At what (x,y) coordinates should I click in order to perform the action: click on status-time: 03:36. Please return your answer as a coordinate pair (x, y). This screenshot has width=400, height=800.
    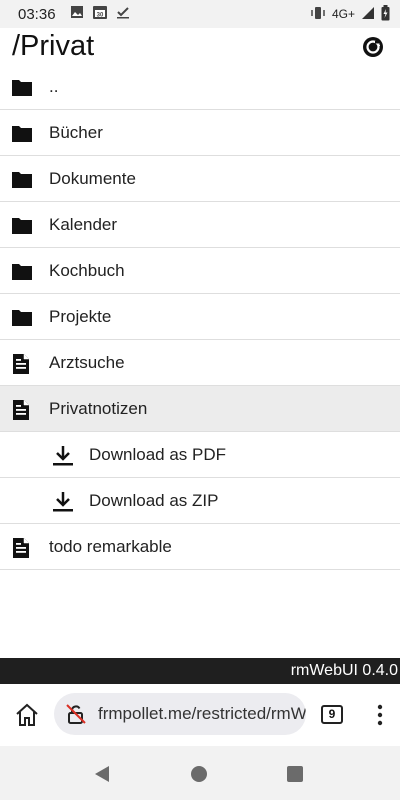
    Looking at the image, I should click on (37, 14).